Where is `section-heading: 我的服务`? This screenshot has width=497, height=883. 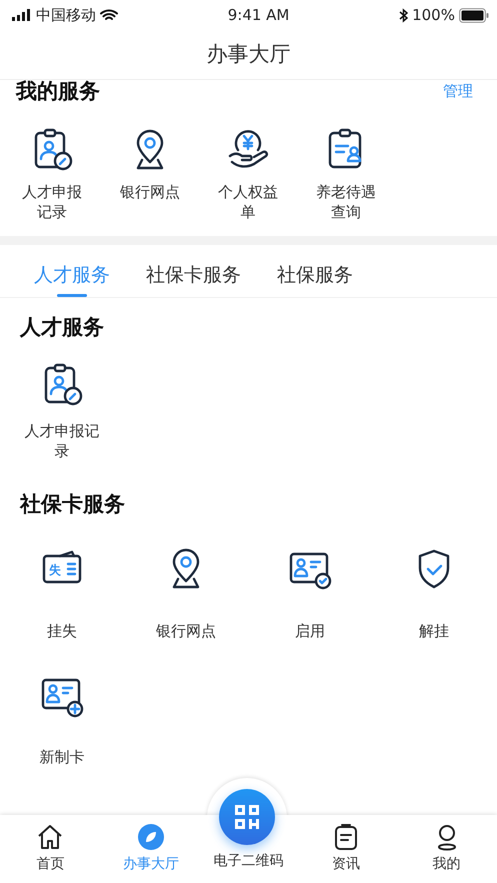 section-heading: 我的服务 is located at coordinates (58, 91).